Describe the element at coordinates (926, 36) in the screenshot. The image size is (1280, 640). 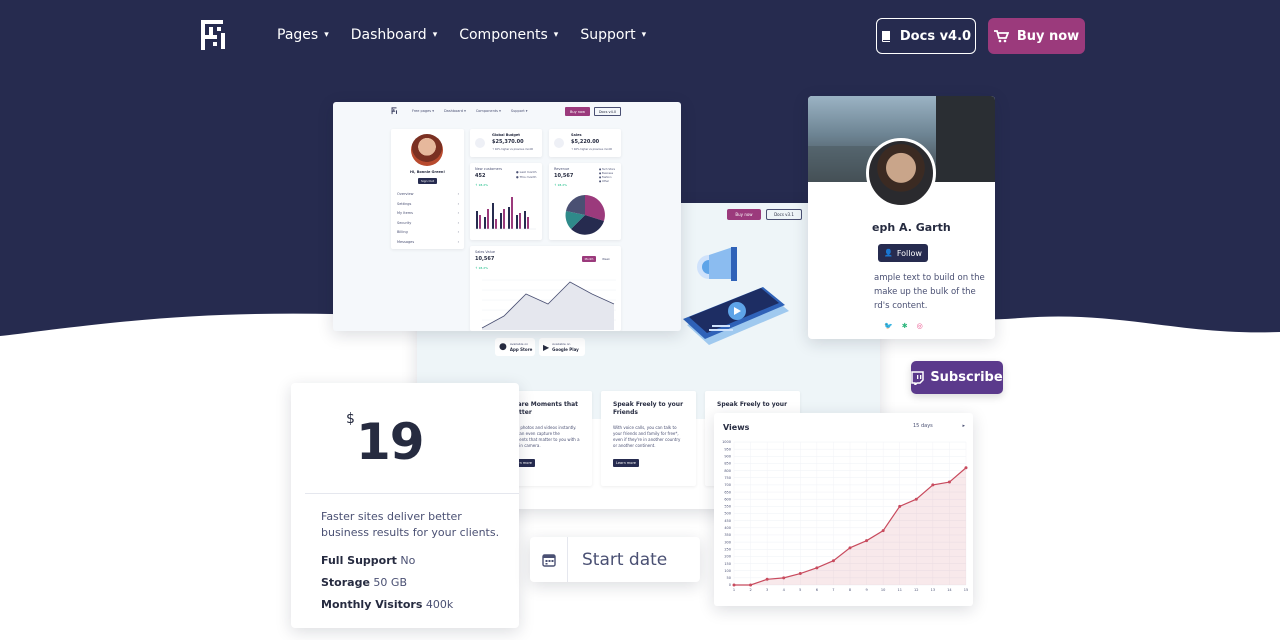
I see `docs-button: Docs v4.0` at that location.